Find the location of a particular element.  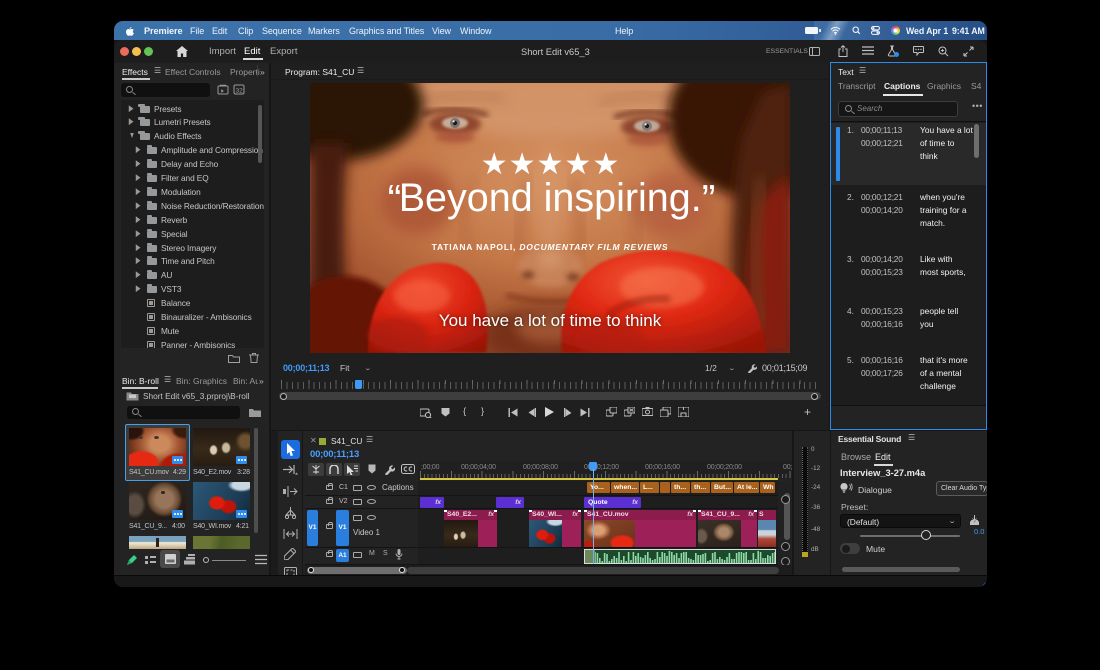

svg-text: 32 is located at coordinates (240, 91).